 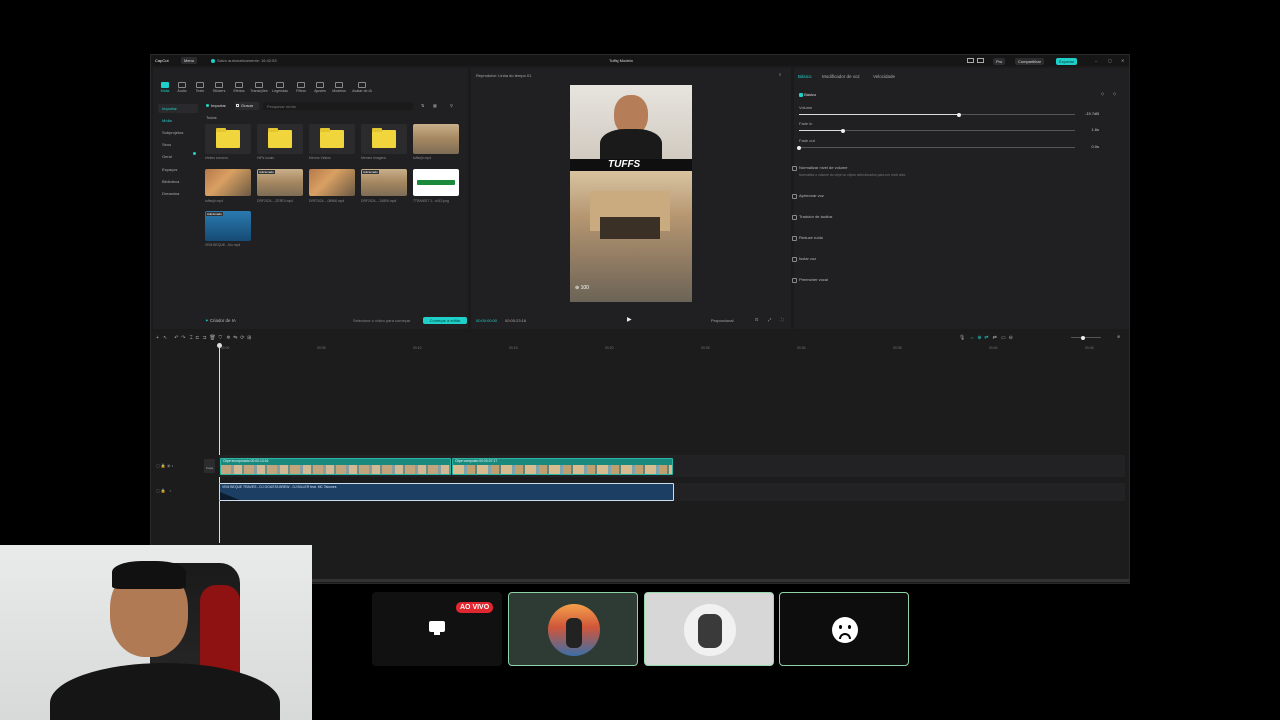 What do you see at coordinates (242, 338) in the screenshot?
I see `rotate-icon: ⟳` at bounding box center [242, 338].